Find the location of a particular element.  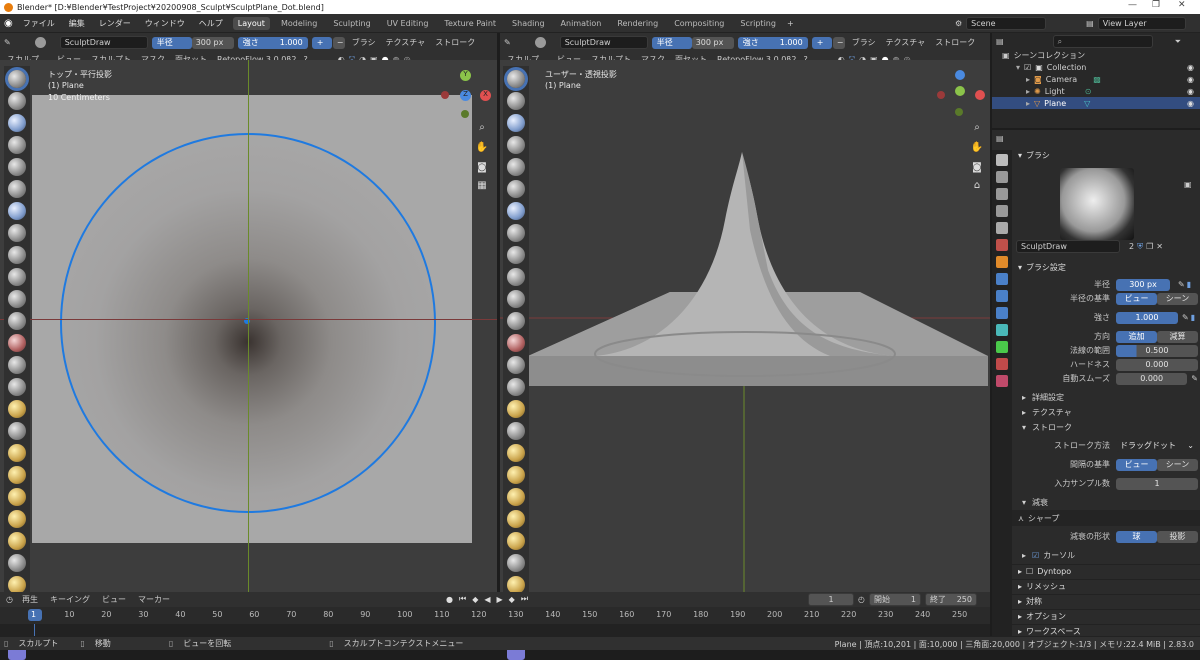

start-frame-field: 開始 1 is located at coordinates (894, 599).